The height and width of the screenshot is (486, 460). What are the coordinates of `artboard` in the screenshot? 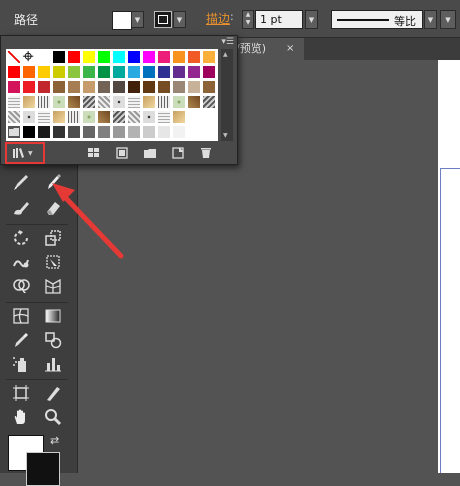 It's located at (449, 266).